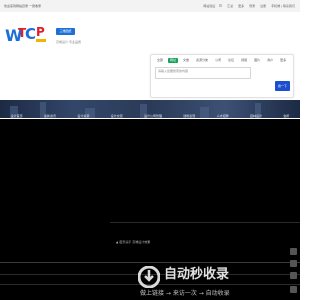 The image size is (320, 300). I want to click on site-logo: W T C P, so click(27, 35).